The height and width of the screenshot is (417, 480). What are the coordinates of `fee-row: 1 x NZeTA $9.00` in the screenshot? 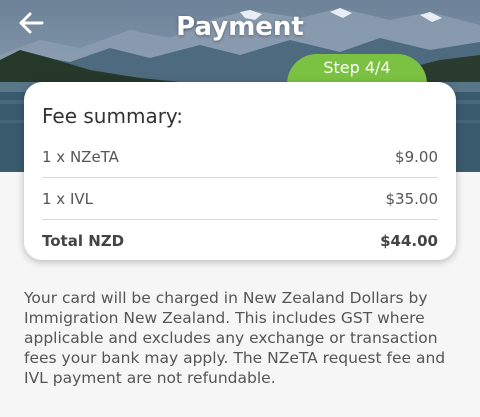 It's located at (240, 157).